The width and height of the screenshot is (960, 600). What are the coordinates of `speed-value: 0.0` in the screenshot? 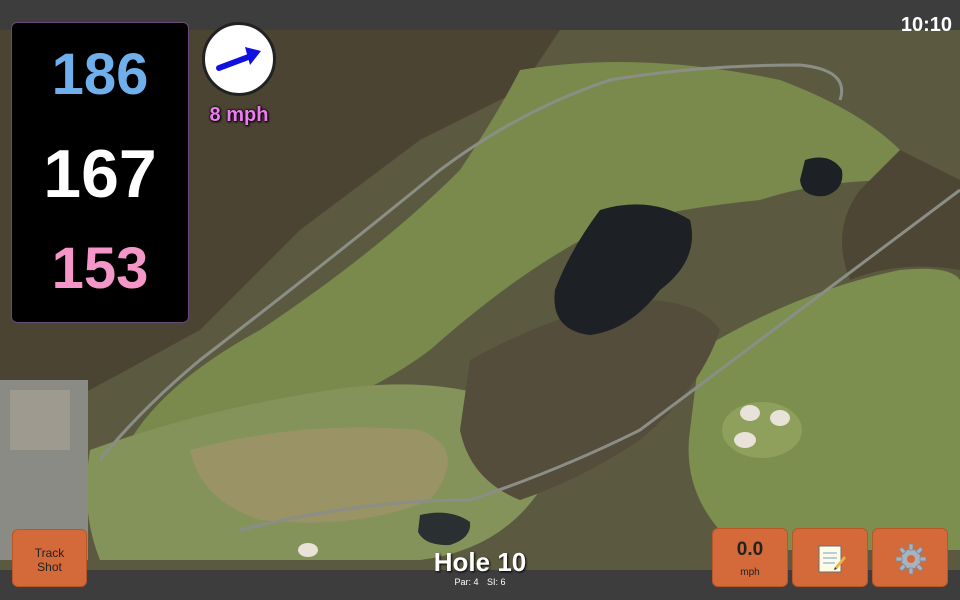 It's located at (750, 549).